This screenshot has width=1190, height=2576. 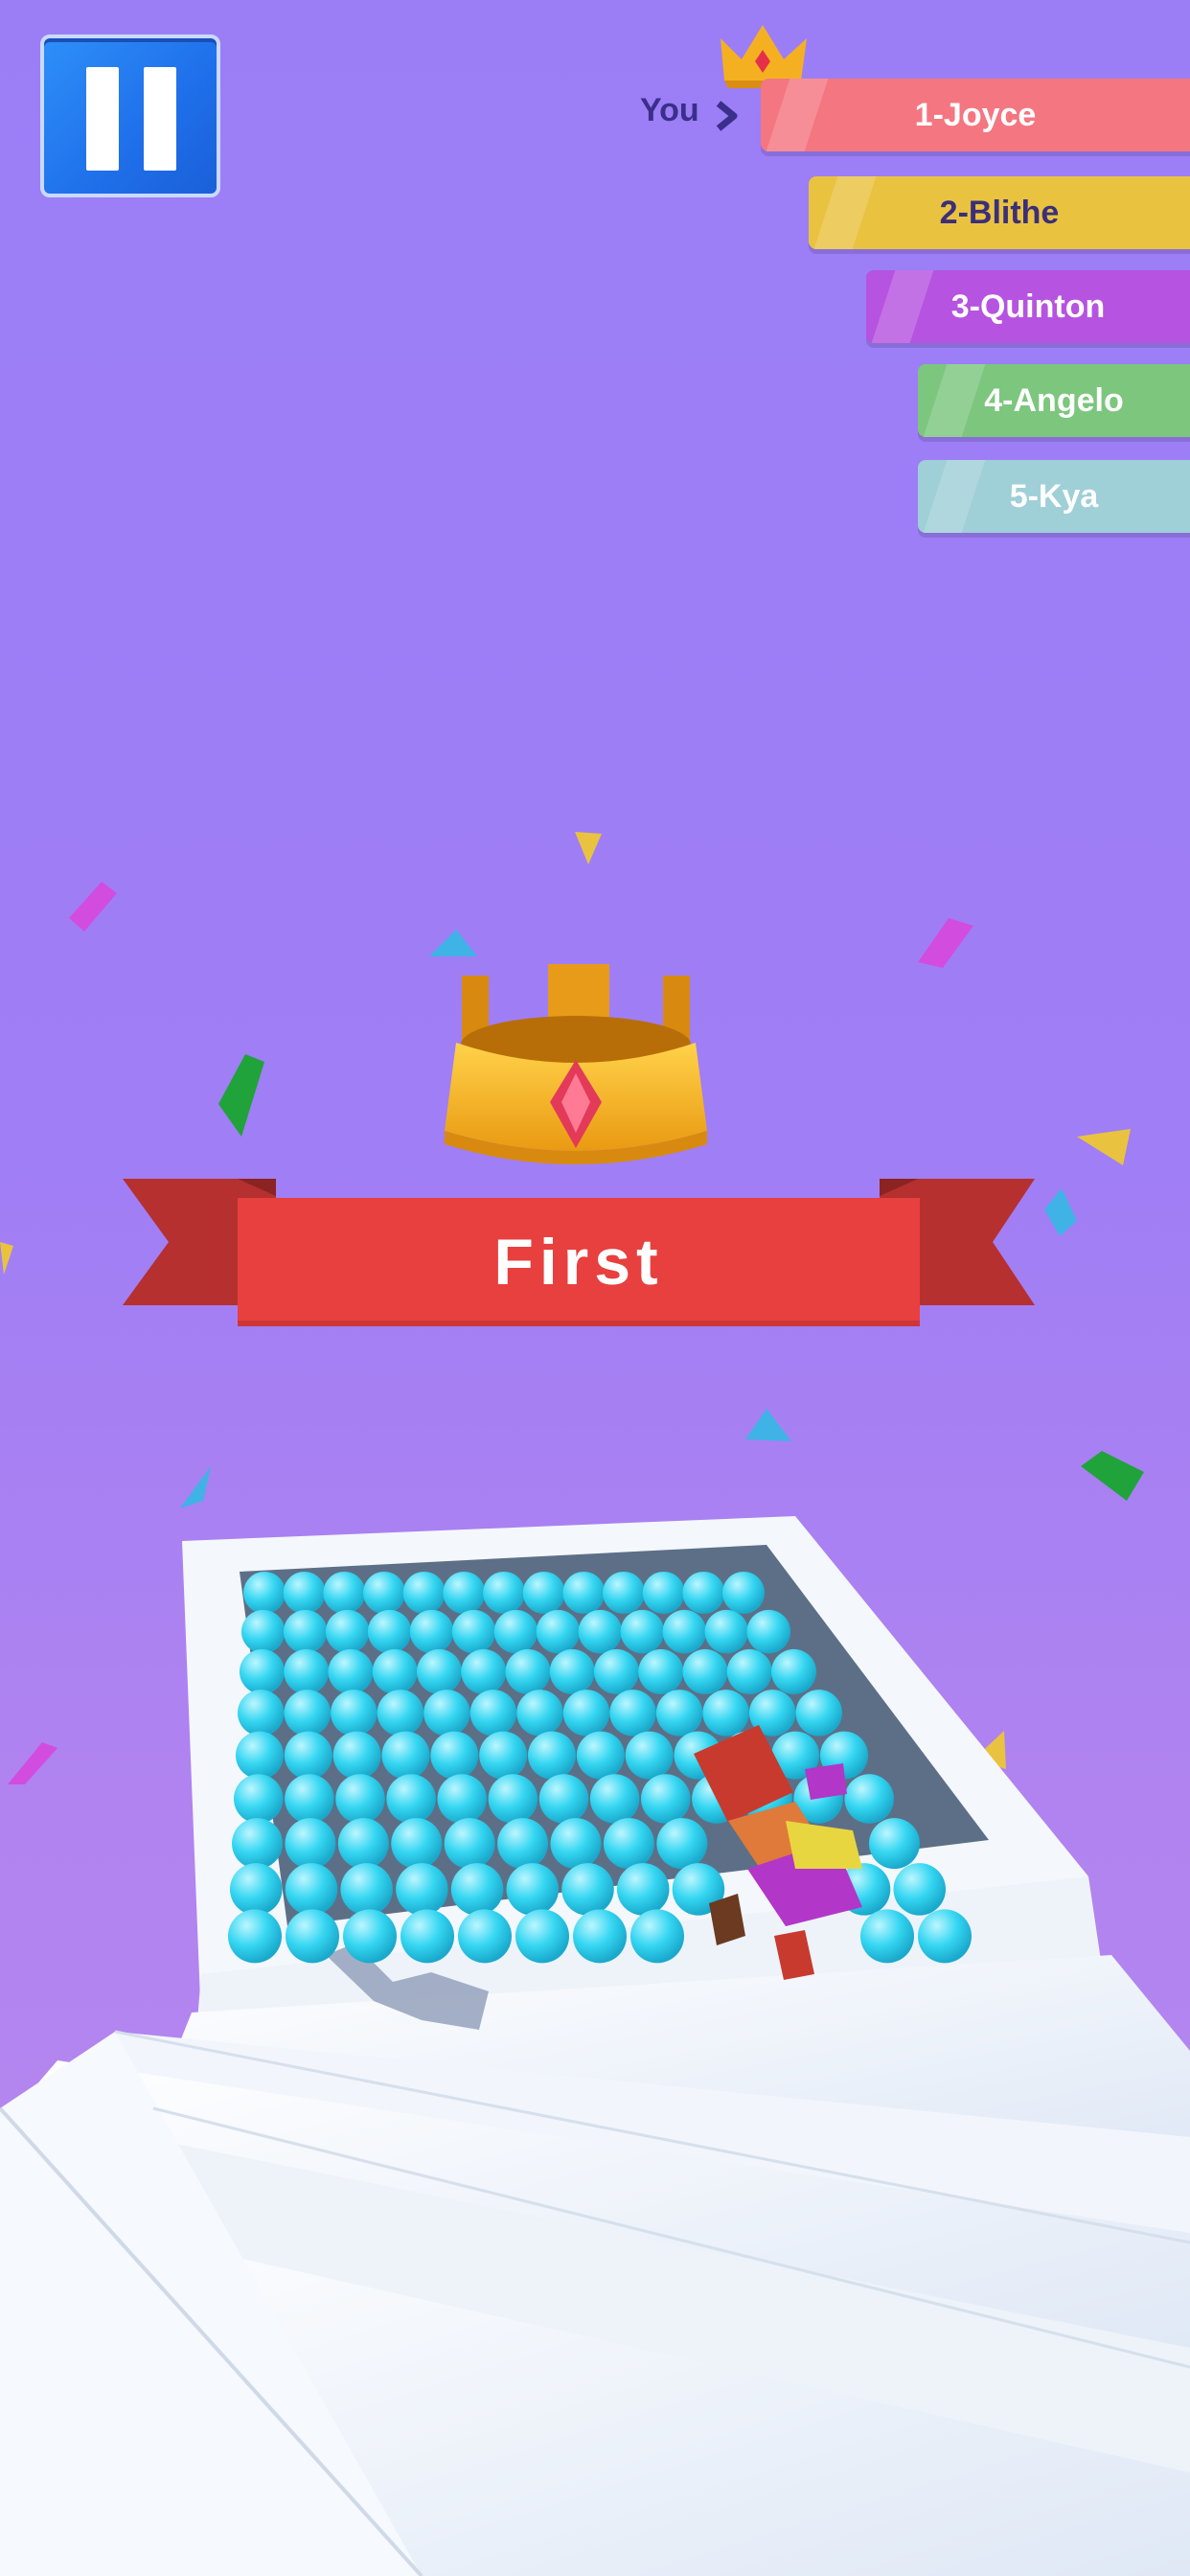 I want to click on leaderboard-entry-1: 1-Joyce, so click(x=976, y=115).